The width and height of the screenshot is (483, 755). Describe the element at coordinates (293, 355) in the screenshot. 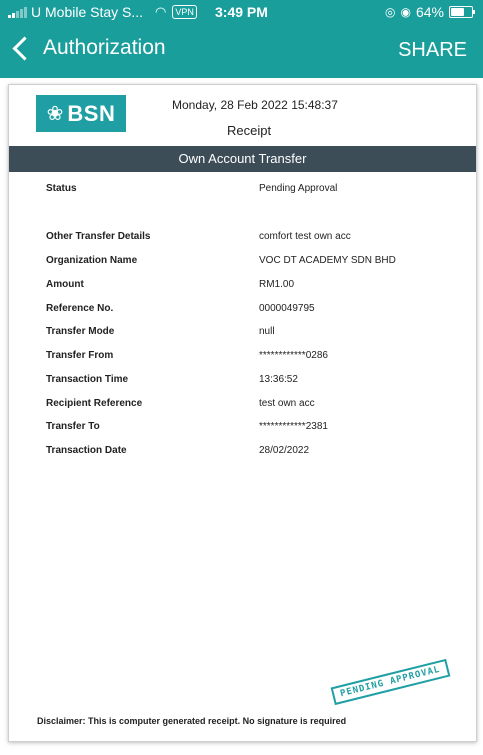

I see `detail-value: ************0286` at that location.